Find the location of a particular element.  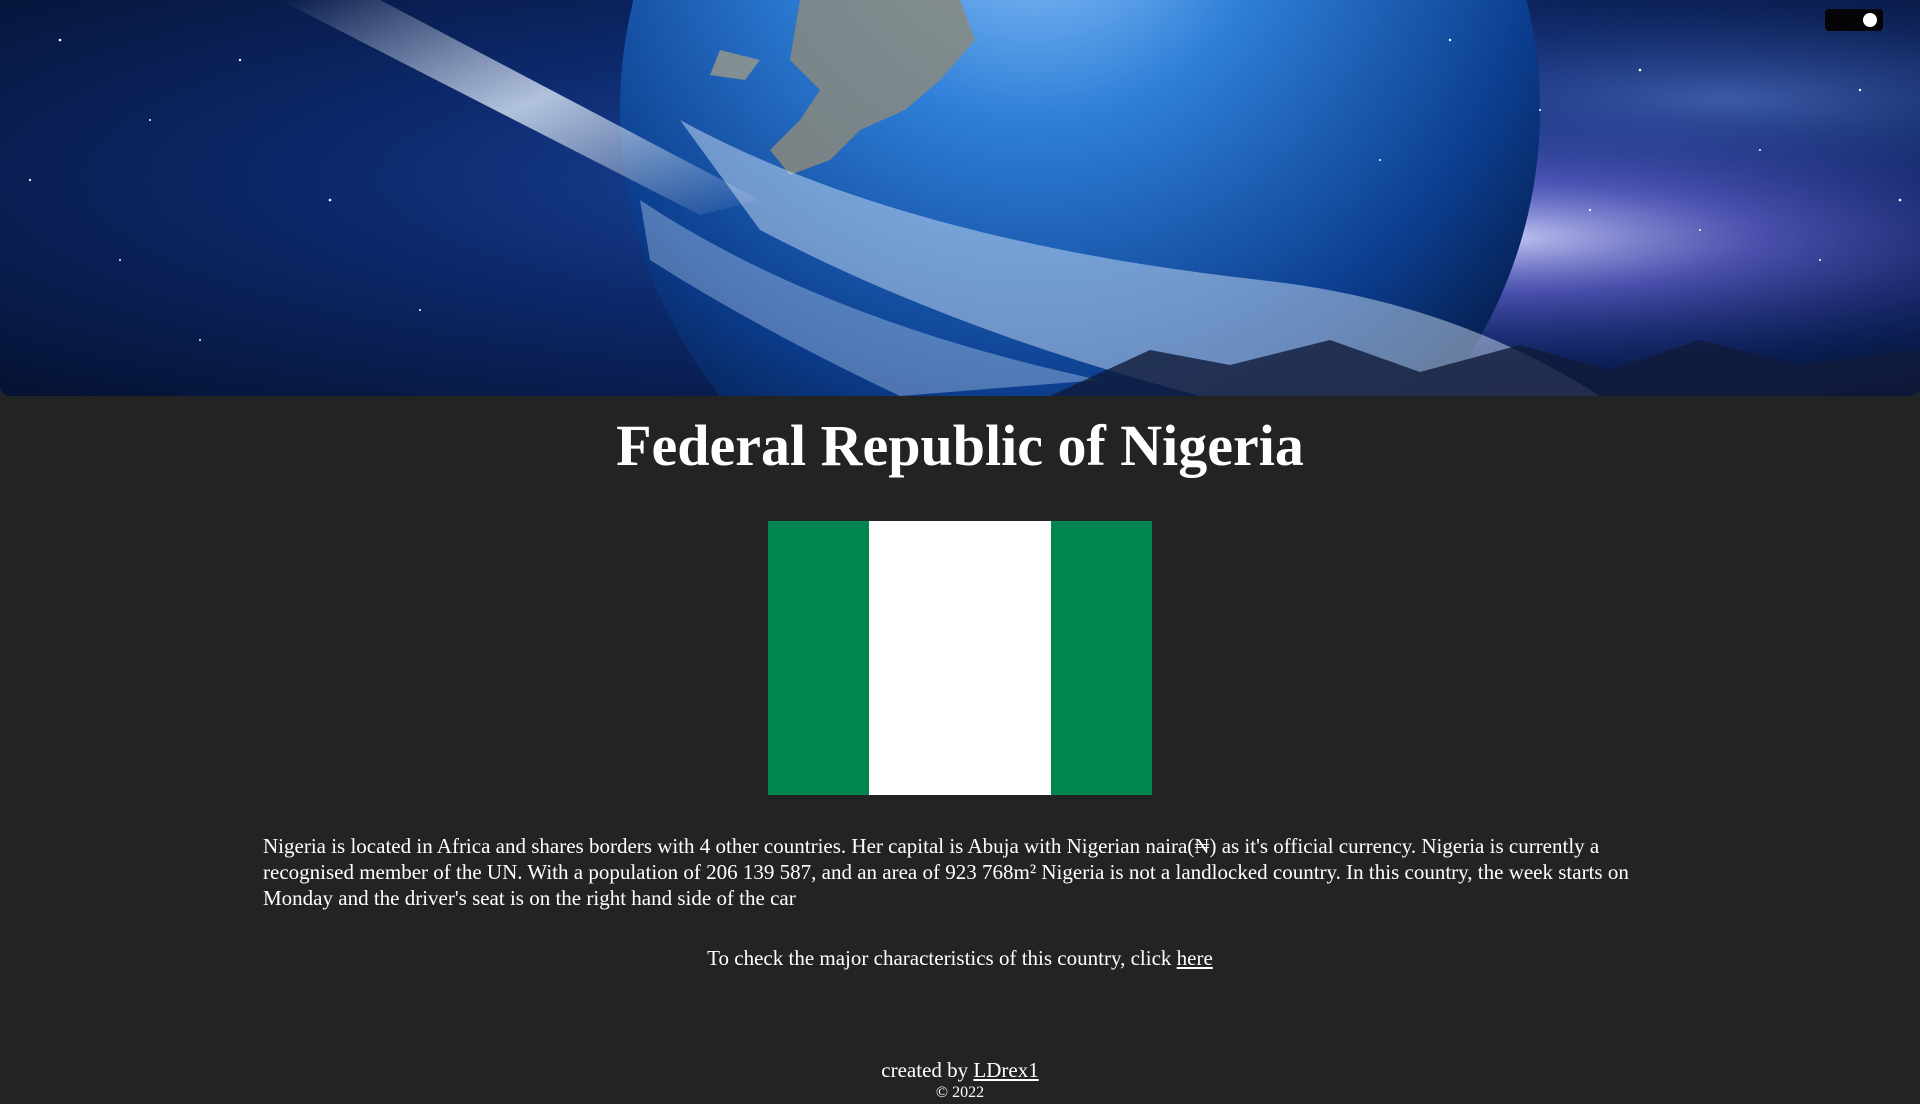

page-title: Federal Republic of Nigeria is located at coordinates (960, 445).